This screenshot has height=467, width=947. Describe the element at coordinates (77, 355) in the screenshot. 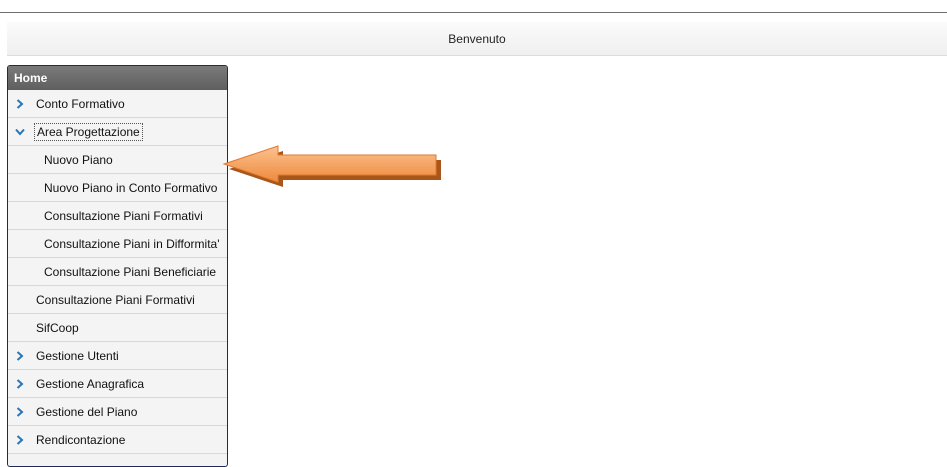

I see `sidebar-item-label: Gestione Utenti` at that location.